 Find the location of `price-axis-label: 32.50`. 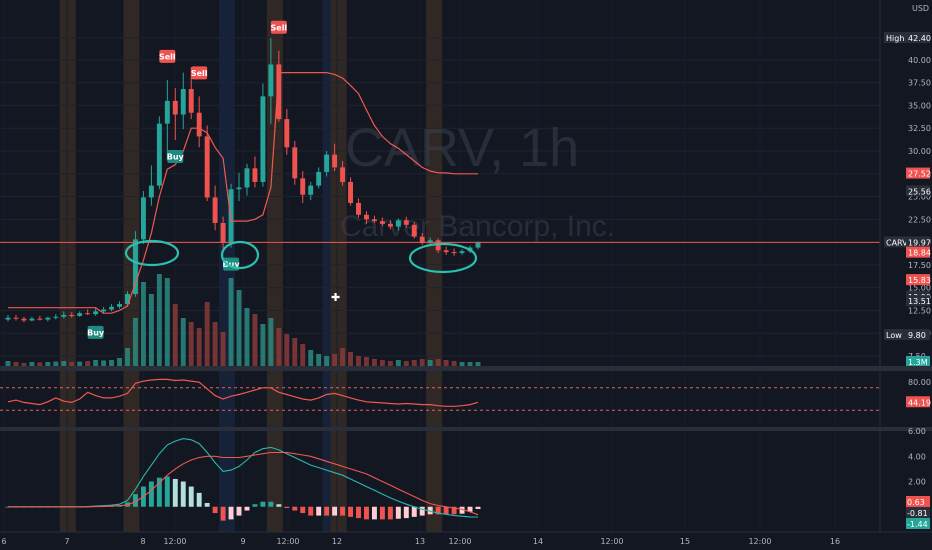

price-axis-label: 32.50 is located at coordinates (919, 128).